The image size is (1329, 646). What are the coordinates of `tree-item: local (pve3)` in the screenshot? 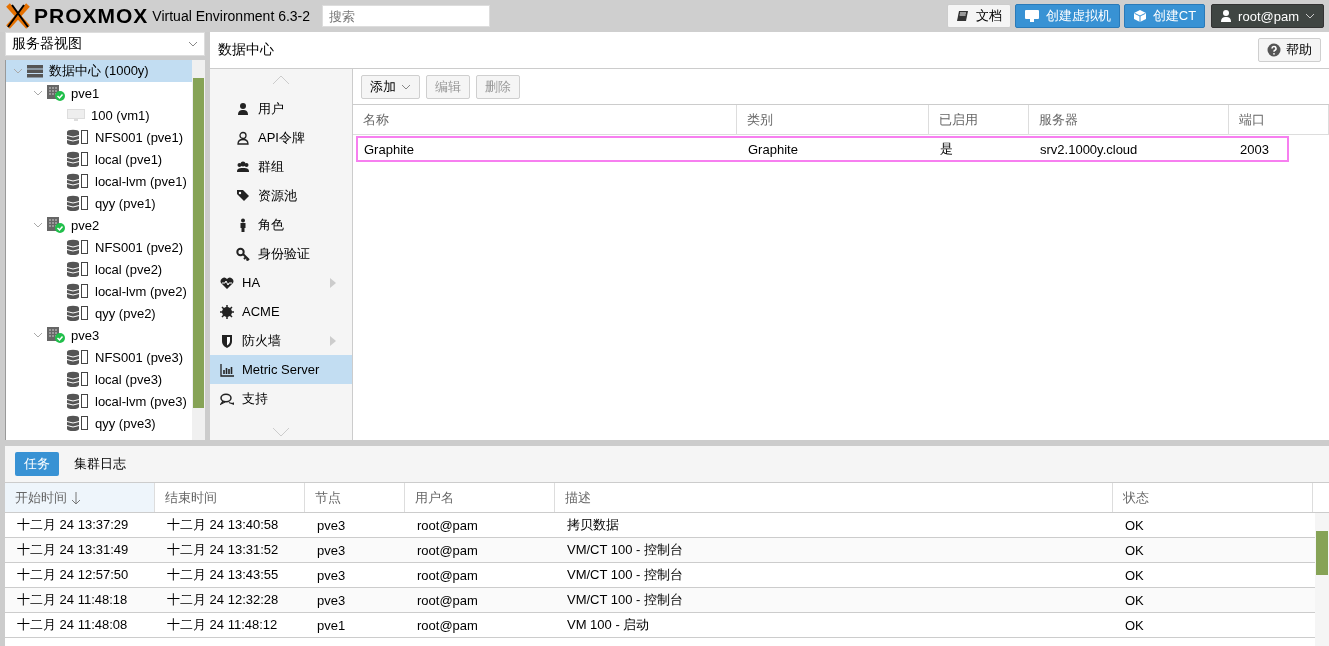 It's located at (99, 379).